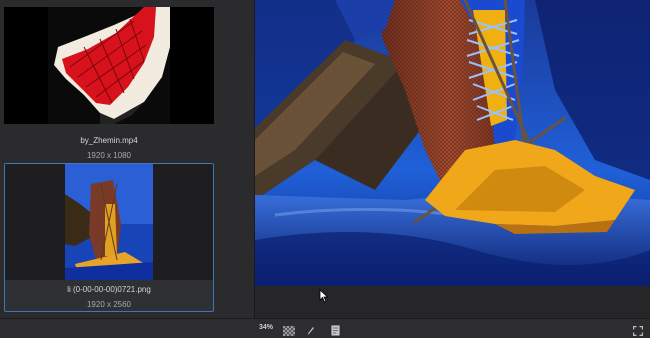  I want to click on preview-empty-area, so click(452, 302).